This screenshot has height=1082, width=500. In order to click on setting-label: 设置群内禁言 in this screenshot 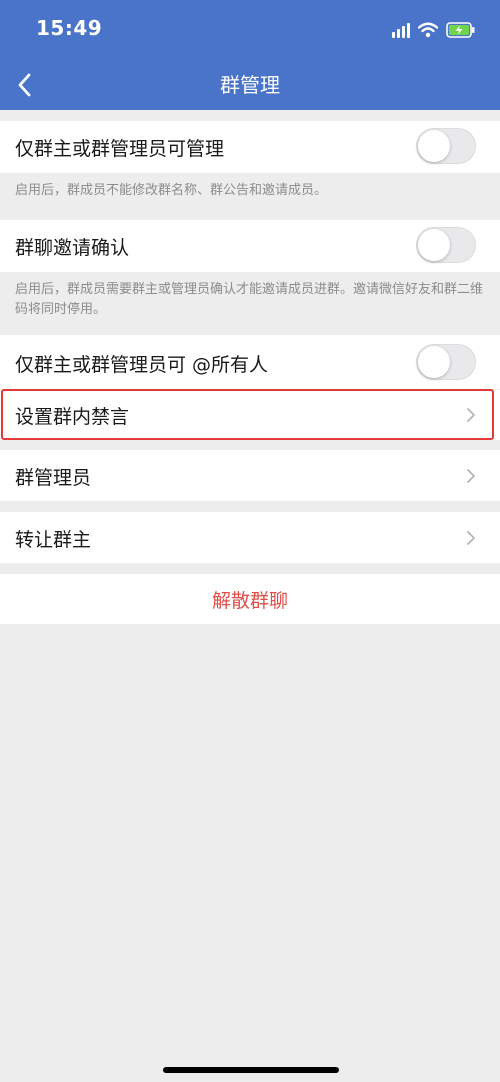, I will do `click(72, 417)`.